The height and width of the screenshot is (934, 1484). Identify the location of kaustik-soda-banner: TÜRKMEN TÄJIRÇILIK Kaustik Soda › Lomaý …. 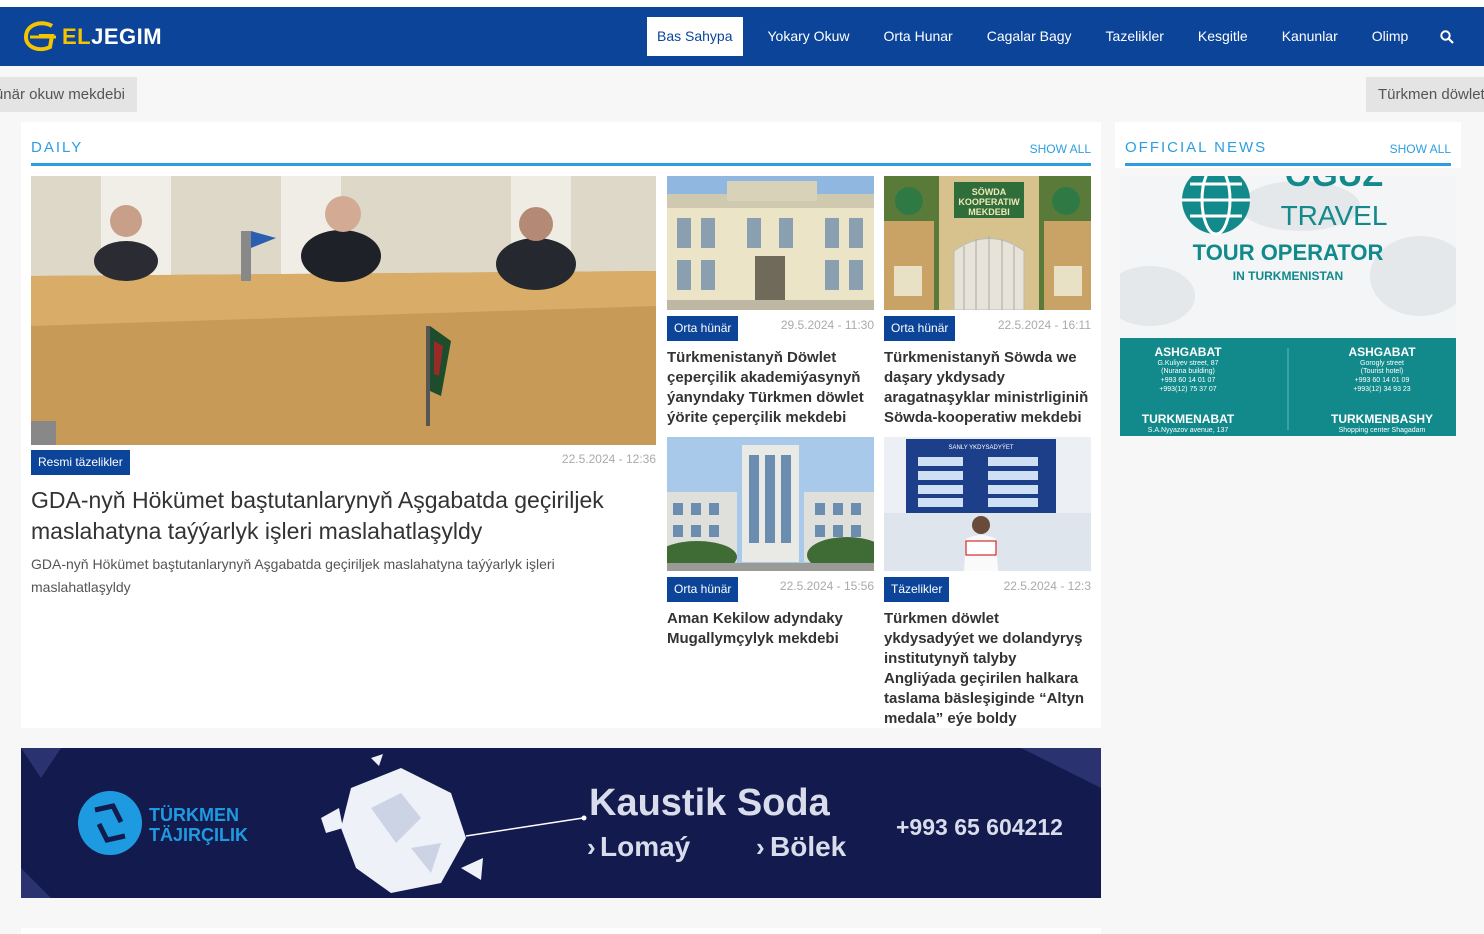
(561, 823).